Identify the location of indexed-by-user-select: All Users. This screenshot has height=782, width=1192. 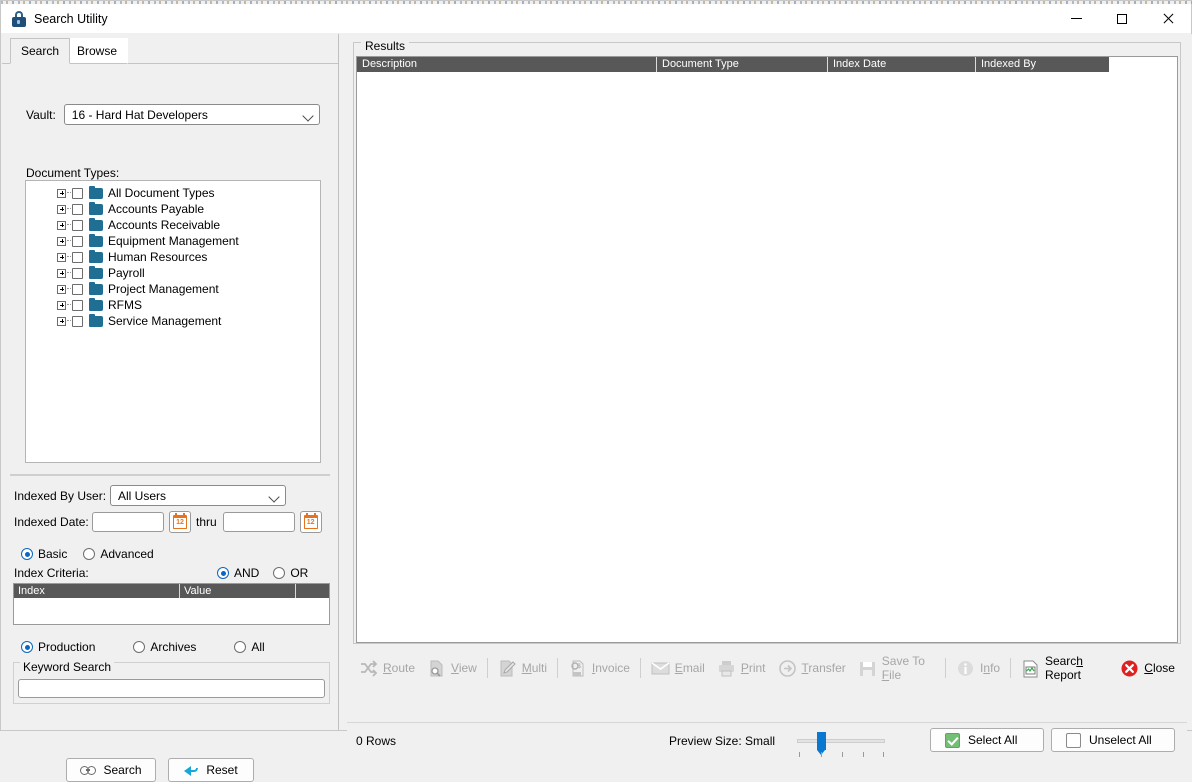
(198, 495).